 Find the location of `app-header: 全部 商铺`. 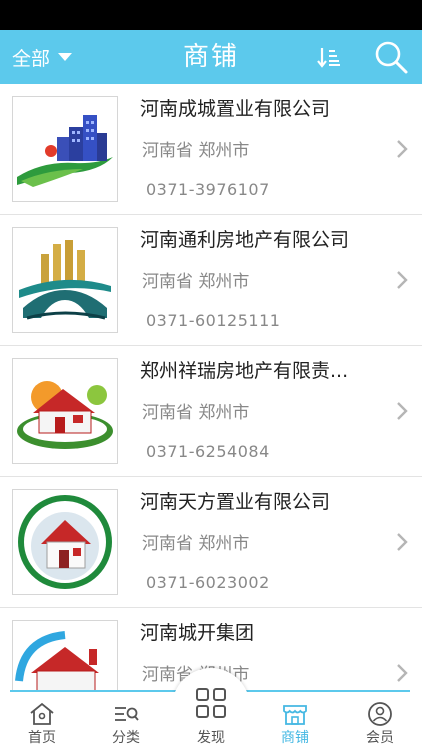

app-header: 全部 商铺 is located at coordinates (211, 57).